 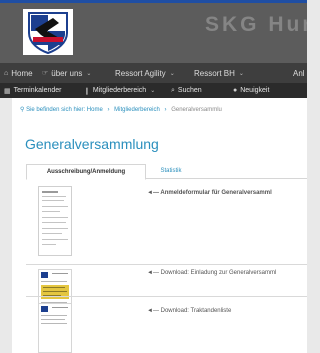 What do you see at coordinates (86, 172) in the screenshot?
I see `tab-ausschreibung-anmeldung: Ausschreibung/Anmeldung` at bounding box center [86, 172].